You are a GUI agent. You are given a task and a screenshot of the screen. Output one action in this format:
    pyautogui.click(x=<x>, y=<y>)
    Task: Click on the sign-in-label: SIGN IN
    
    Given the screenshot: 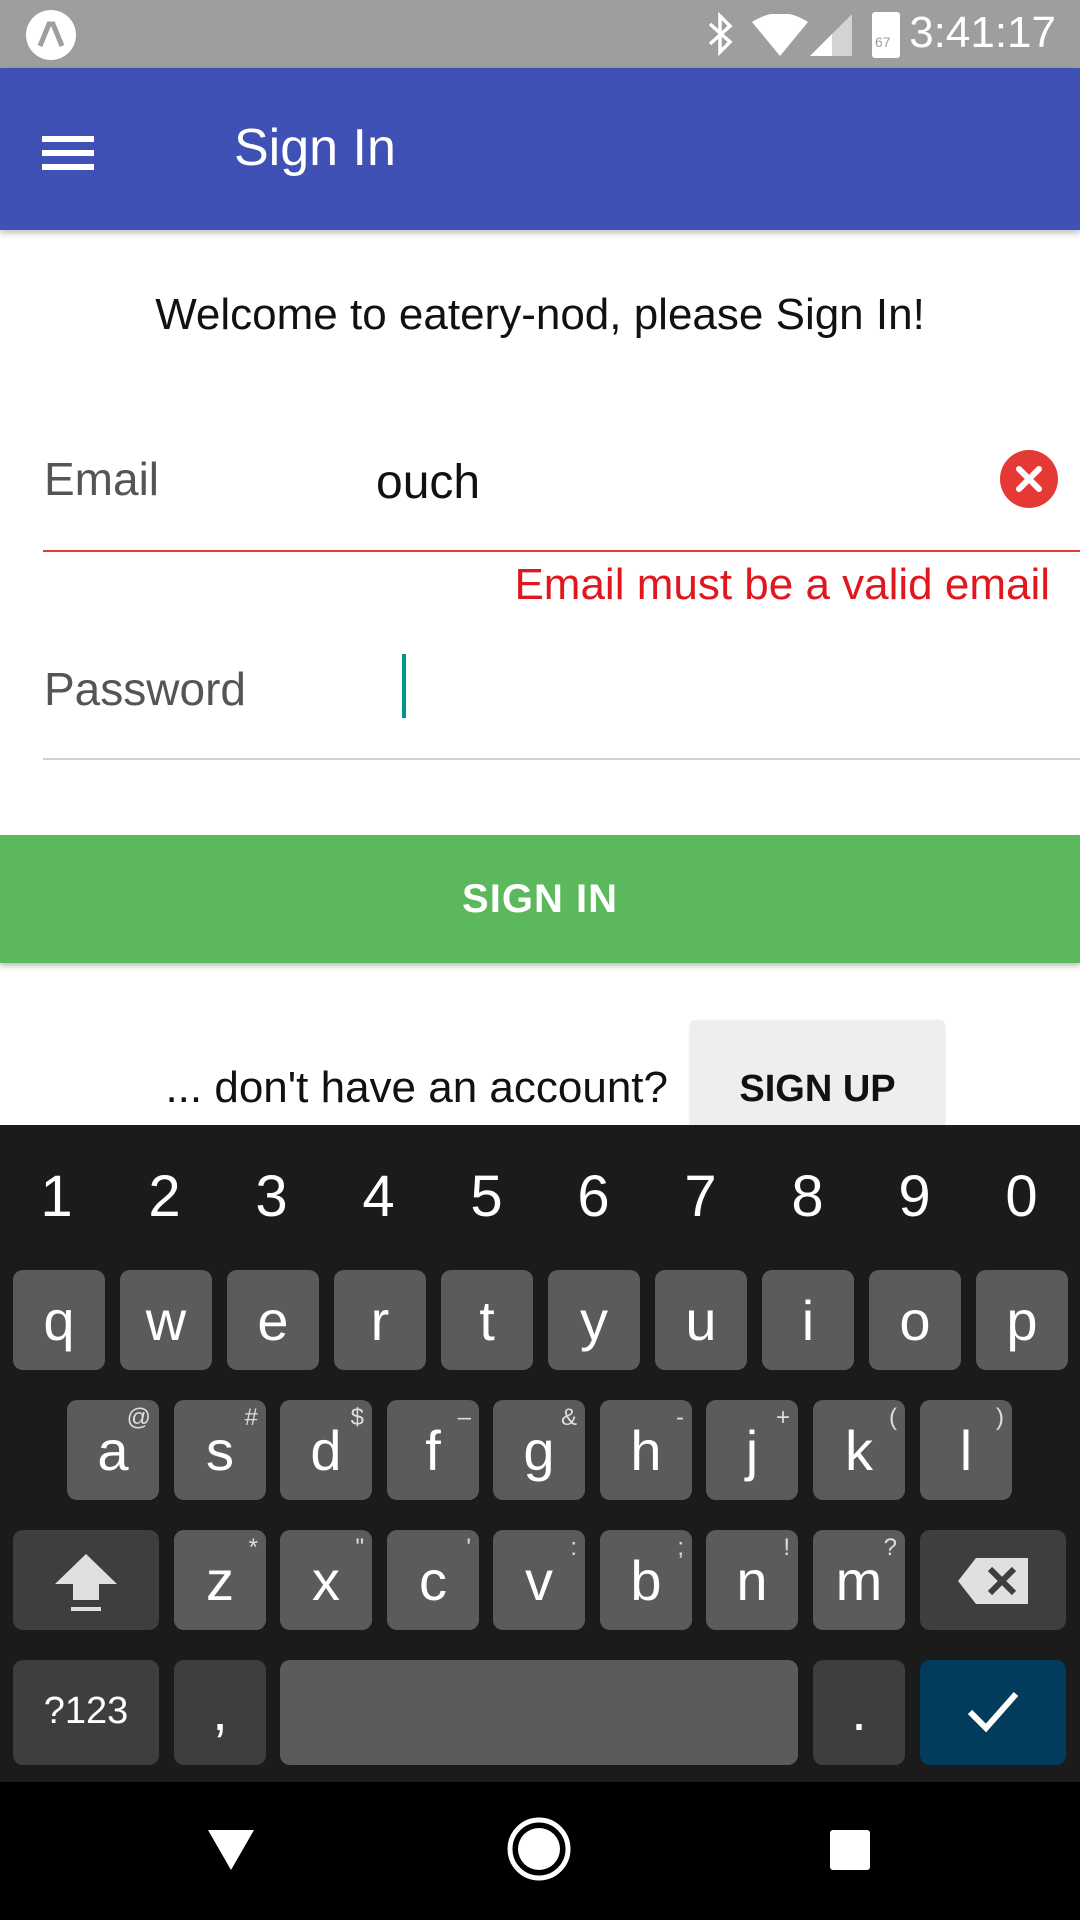 What is the action you would take?
    pyautogui.click(x=540, y=899)
    